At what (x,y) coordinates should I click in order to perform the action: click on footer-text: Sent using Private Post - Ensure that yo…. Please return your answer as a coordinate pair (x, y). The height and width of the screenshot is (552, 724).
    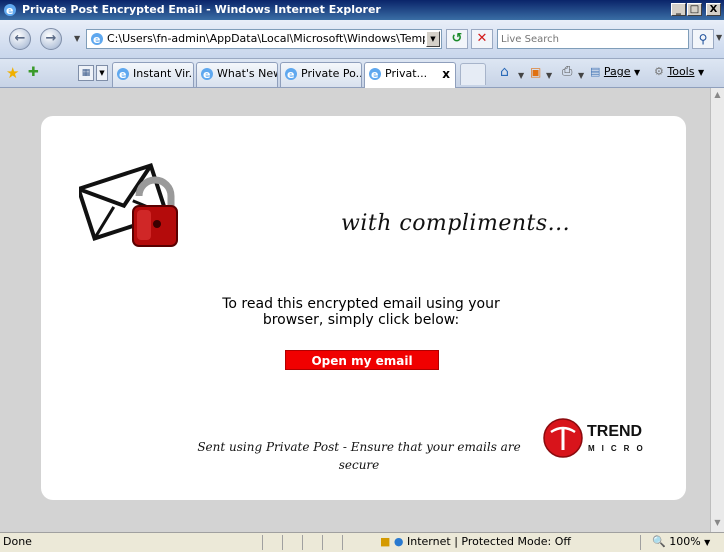
    Looking at the image, I should click on (359, 456).